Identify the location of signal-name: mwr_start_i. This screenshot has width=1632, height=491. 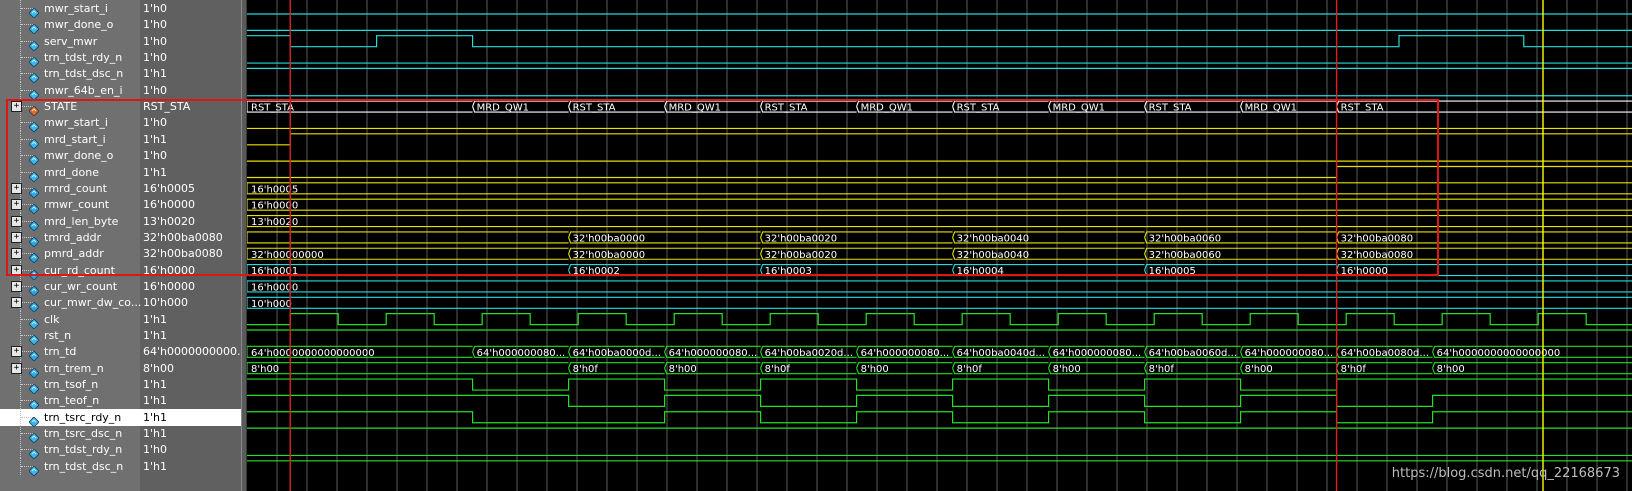
(76, 8).